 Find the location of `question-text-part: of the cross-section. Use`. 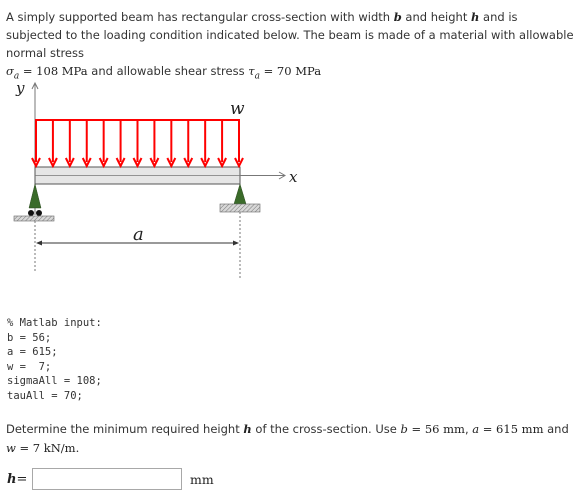

question-text-part: of the cross-section. Use is located at coordinates (326, 429).